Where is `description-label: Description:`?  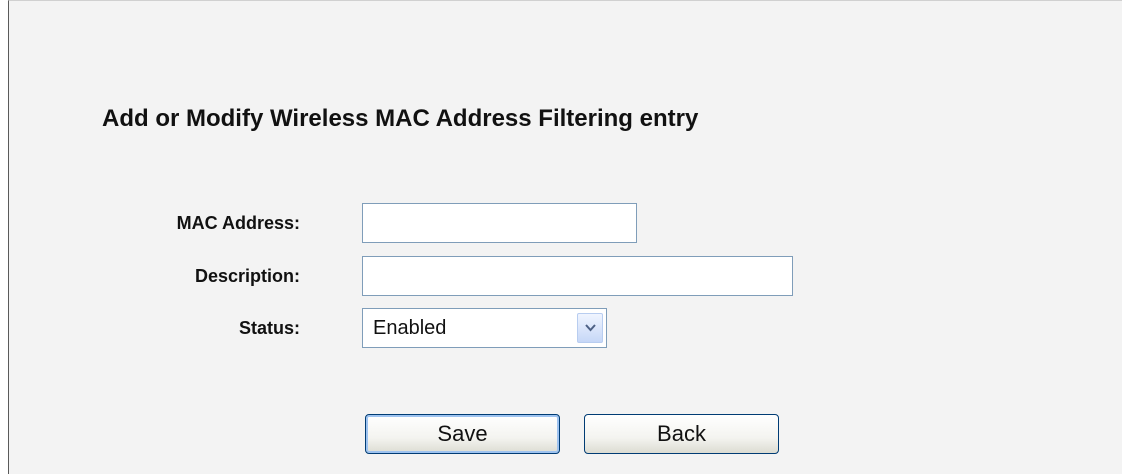 description-label: Description: is located at coordinates (247, 276).